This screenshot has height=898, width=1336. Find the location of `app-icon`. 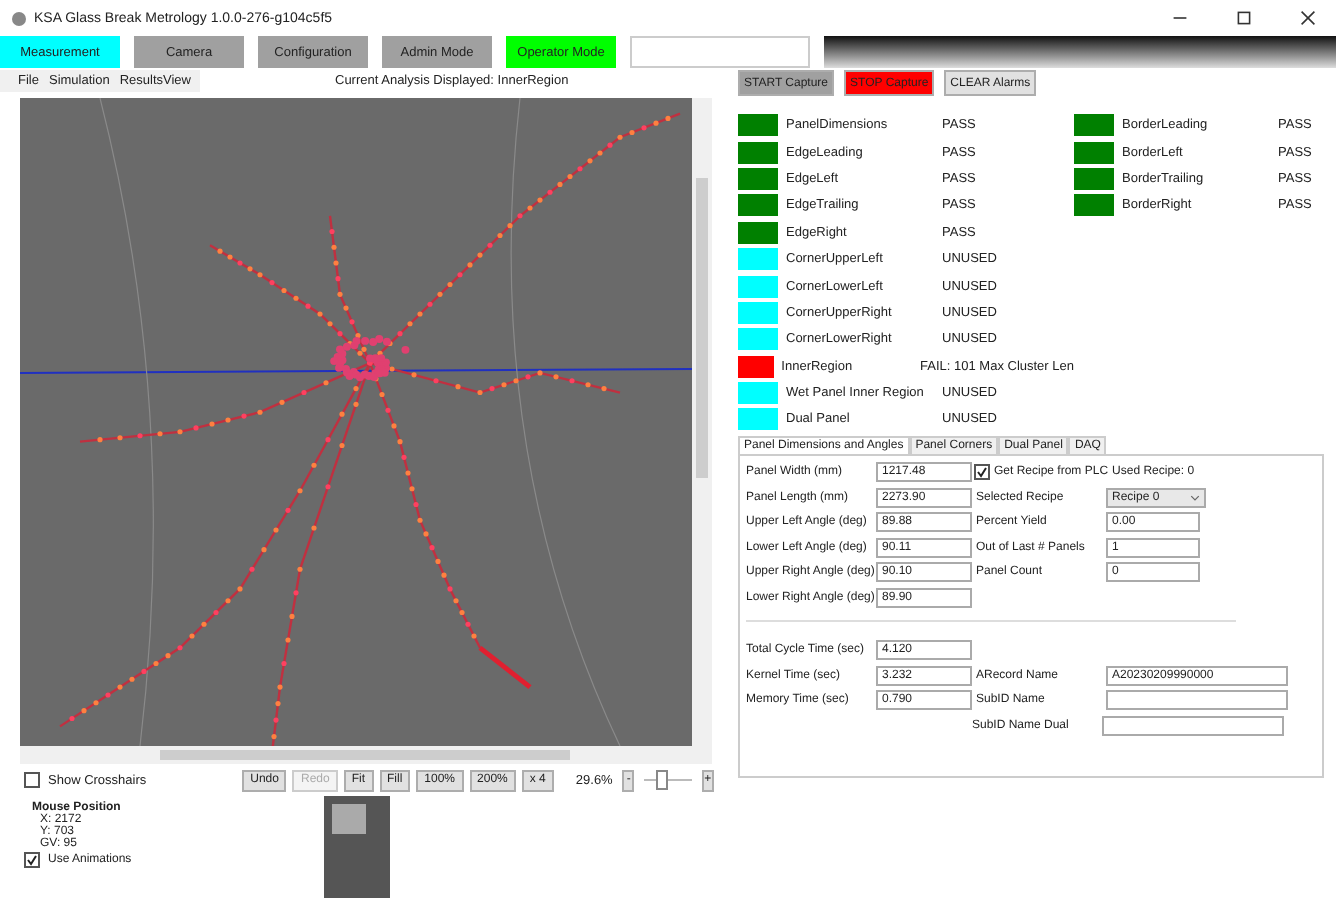

app-icon is located at coordinates (19, 18).